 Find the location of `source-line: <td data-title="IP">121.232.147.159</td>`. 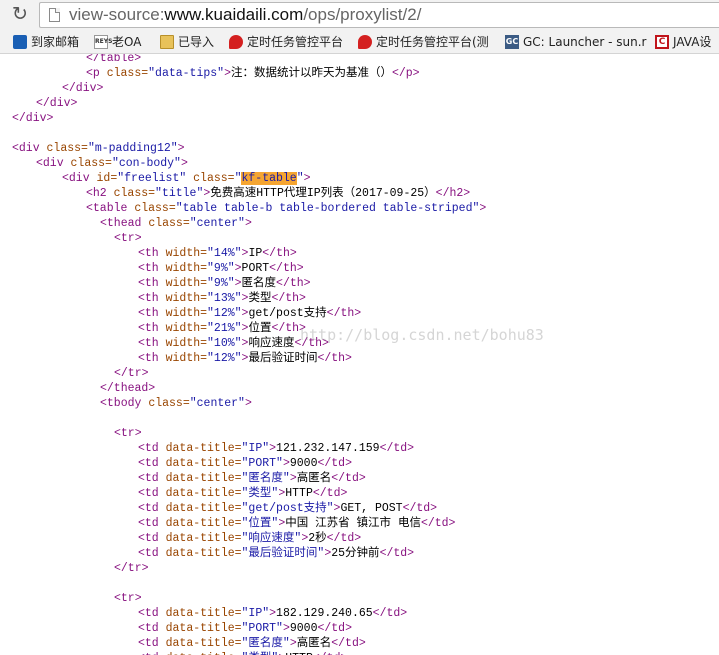

source-line: <td data-title="IP">121.232.147.159</td> is located at coordinates (276, 448).